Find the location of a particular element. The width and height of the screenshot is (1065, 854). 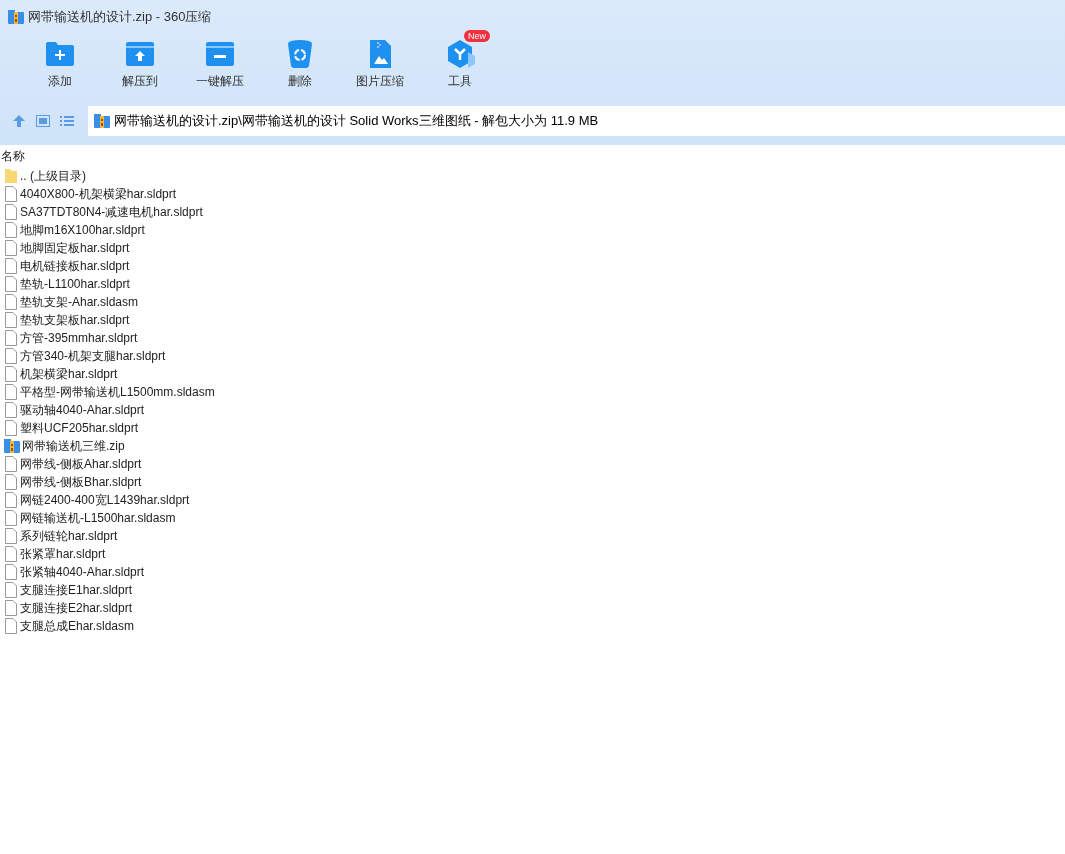

file-name: 张紧罩har.sldprt is located at coordinates (63, 554).